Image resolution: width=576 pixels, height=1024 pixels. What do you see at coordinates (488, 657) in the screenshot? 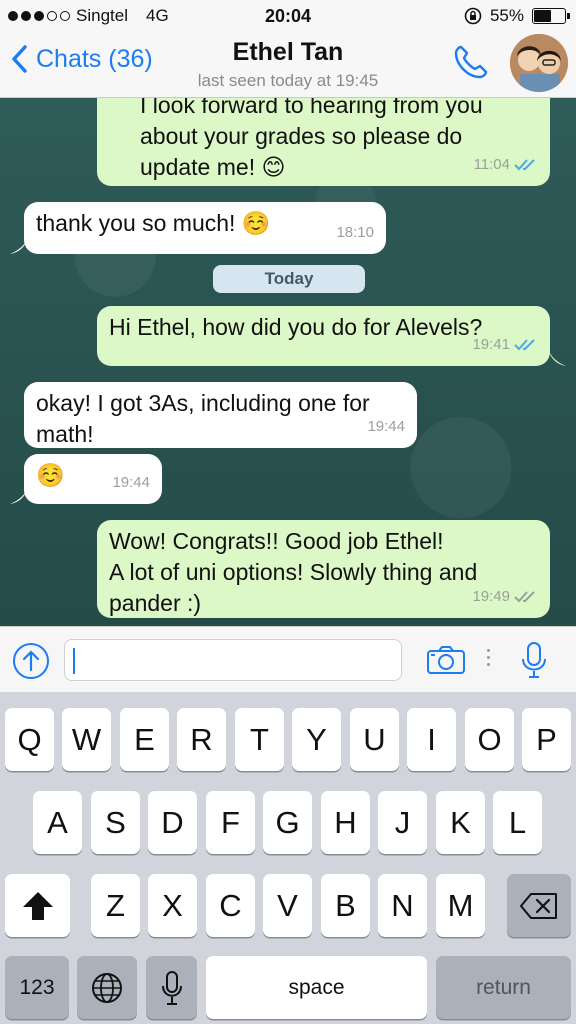
I see `separator-dots` at bounding box center [488, 657].